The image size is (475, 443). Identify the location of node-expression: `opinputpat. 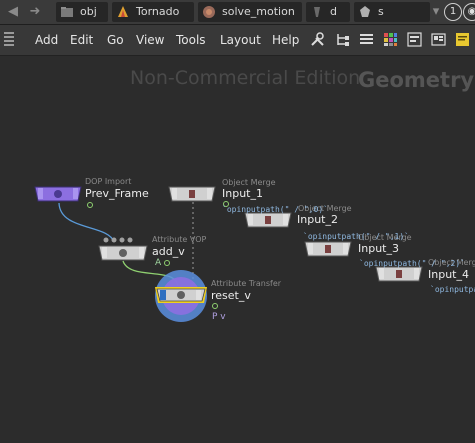
(452, 289).